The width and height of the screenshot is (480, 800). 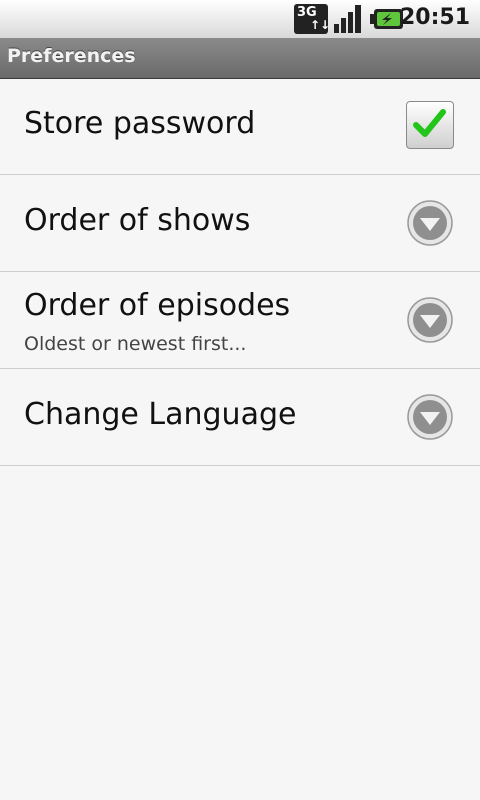 What do you see at coordinates (157, 305) in the screenshot?
I see `pref-label: Order of episodes` at bounding box center [157, 305].